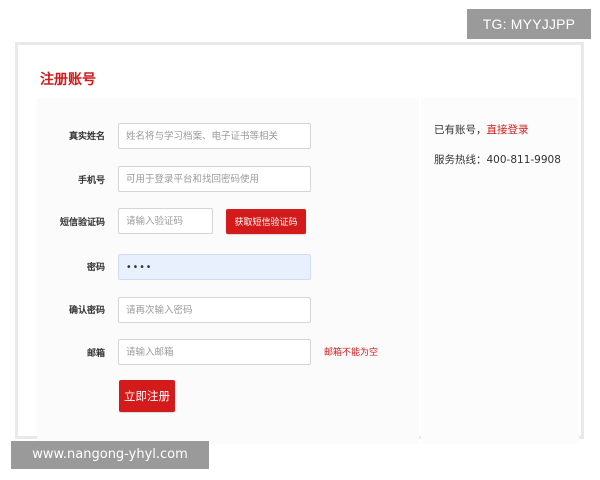  What do you see at coordinates (529, 24) in the screenshot?
I see `watermark-top: TG: MYYJJPP` at bounding box center [529, 24].